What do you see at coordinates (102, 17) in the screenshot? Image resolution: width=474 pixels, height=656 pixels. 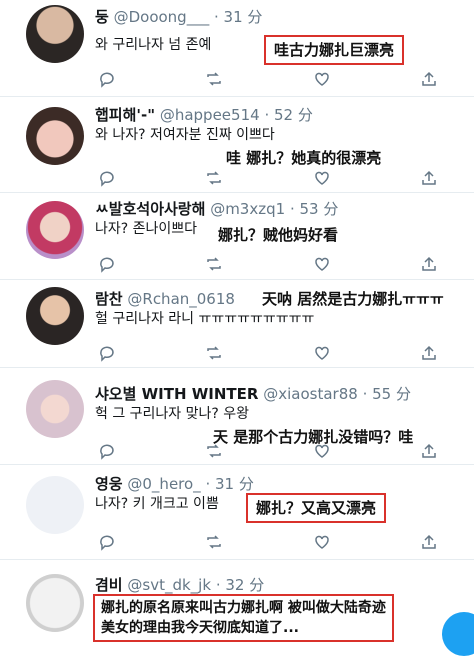 I see `display-name: 둥` at bounding box center [102, 17].